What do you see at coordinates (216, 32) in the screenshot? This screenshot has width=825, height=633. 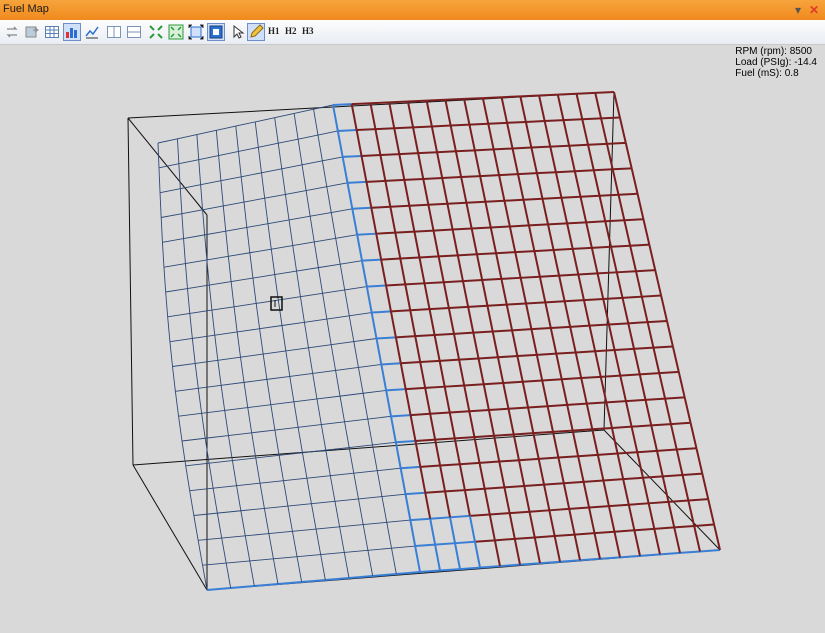 I see `full-view-icon` at bounding box center [216, 32].